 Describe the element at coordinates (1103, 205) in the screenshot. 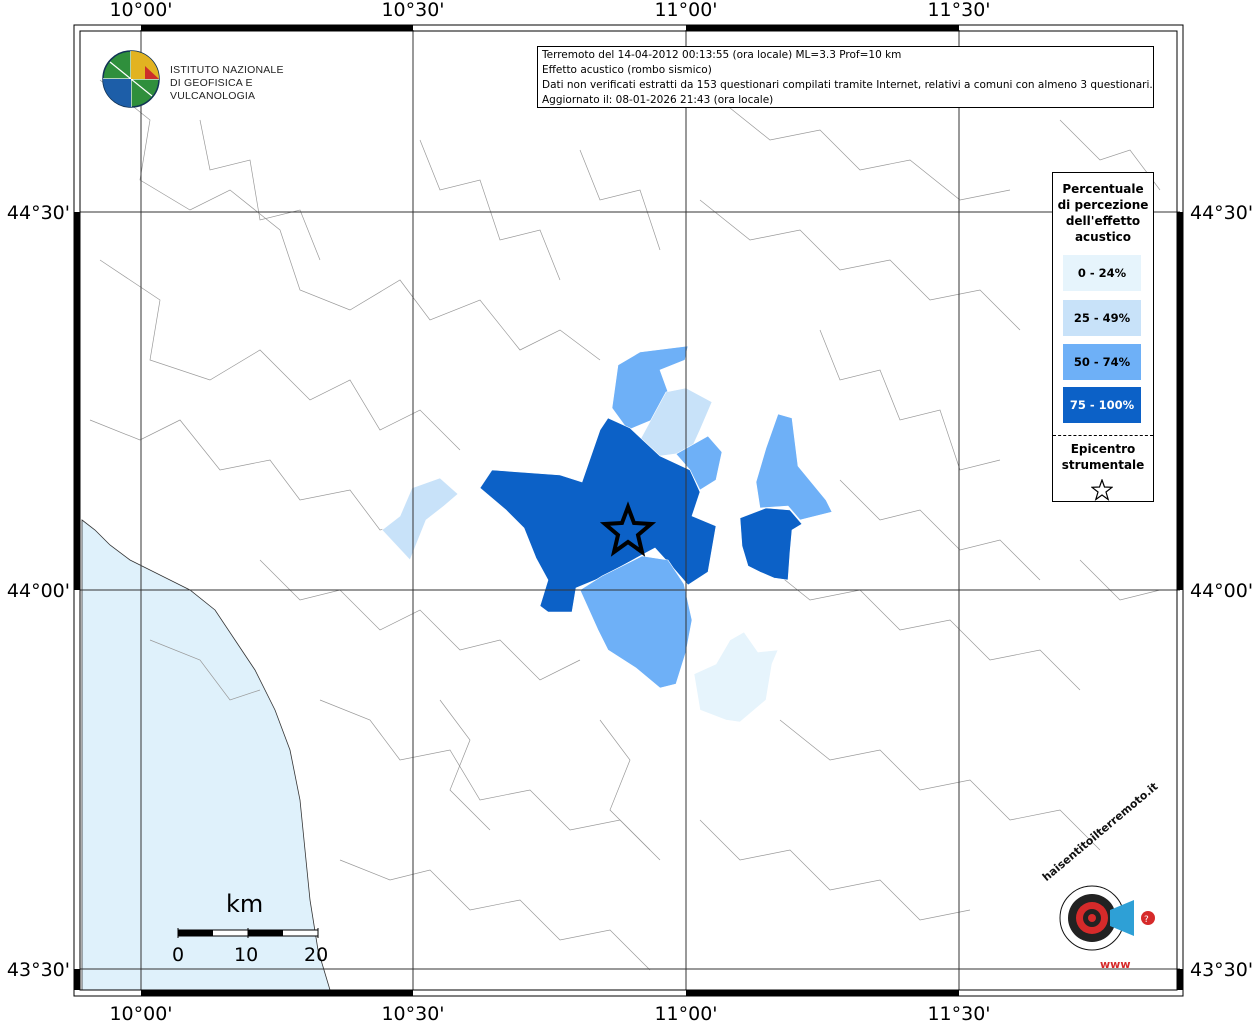

I see `legend-title-line: di percezione` at that location.